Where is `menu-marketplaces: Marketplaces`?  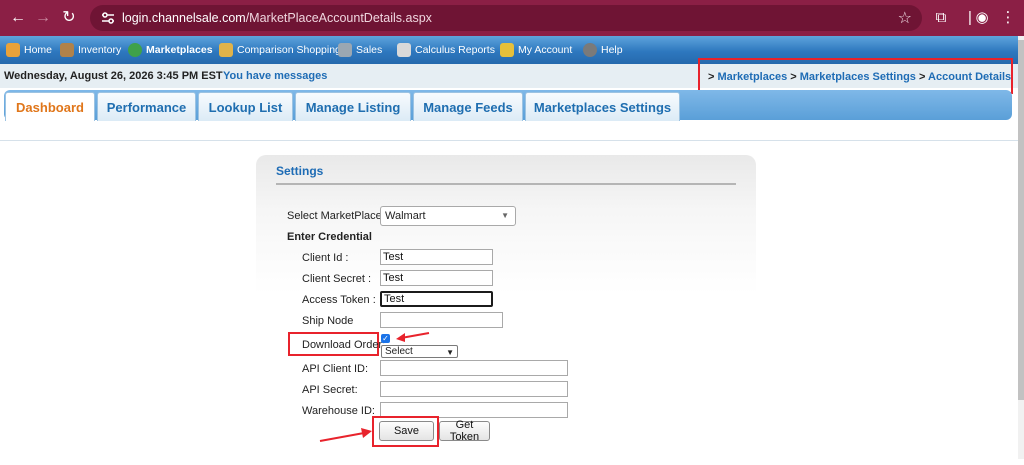 menu-marketplaces: Marketplaces is located at coordinates (170, 50).